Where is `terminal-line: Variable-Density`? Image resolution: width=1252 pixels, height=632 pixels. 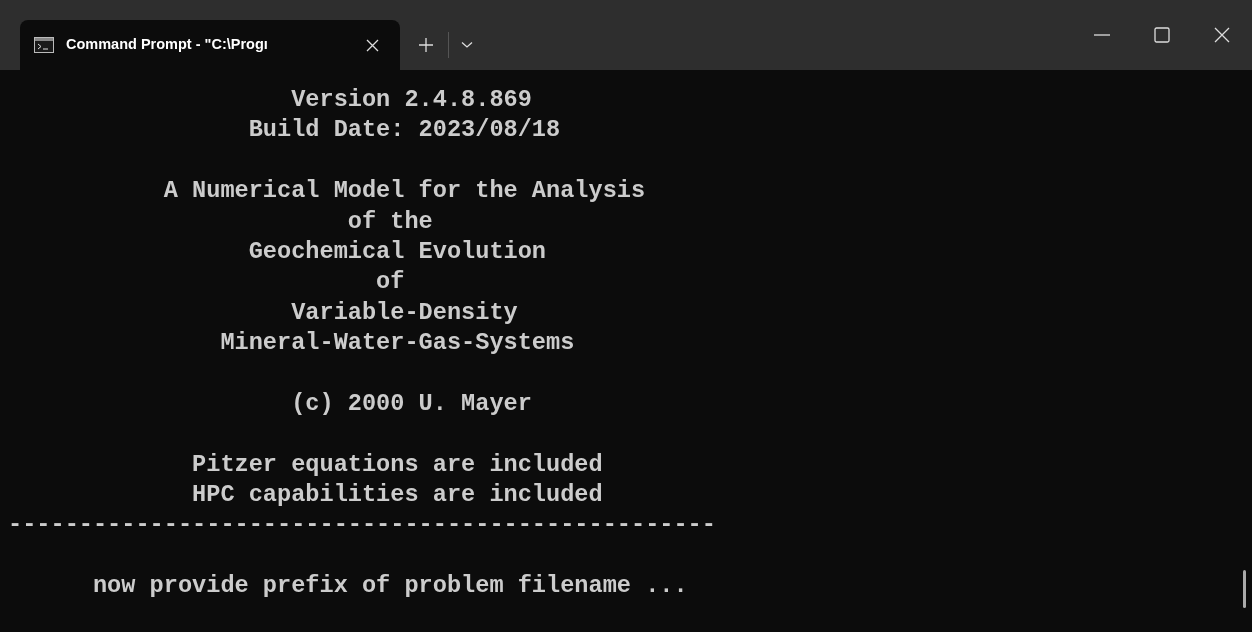 terminal-line: Variable-Density is located at coordinates (404, 312).